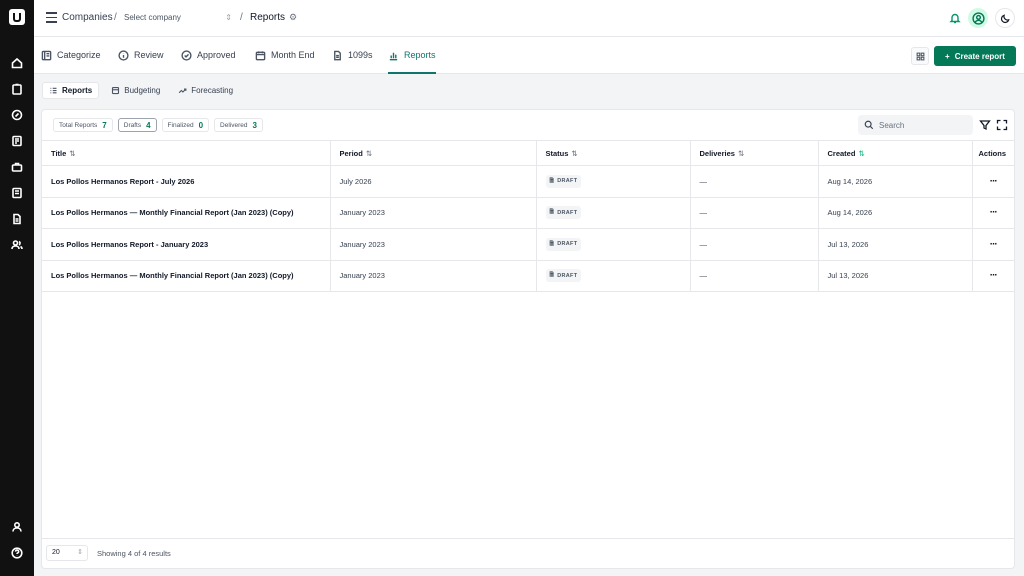 This screenshot has height=576, width=1024. What do you see at coordinates (433, 153) in the screenshot?
I see `column-header-period: Period ⇅` at bounding box center [433, 153].